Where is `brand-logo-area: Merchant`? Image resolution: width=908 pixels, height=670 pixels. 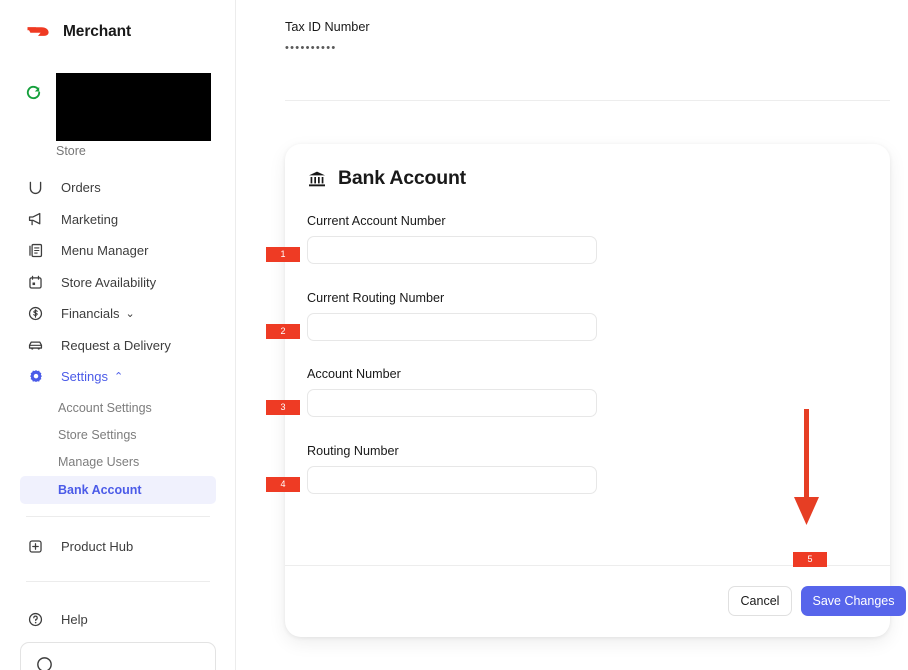
brand-logo-area: Merchant is located at coordinates (78, 32).